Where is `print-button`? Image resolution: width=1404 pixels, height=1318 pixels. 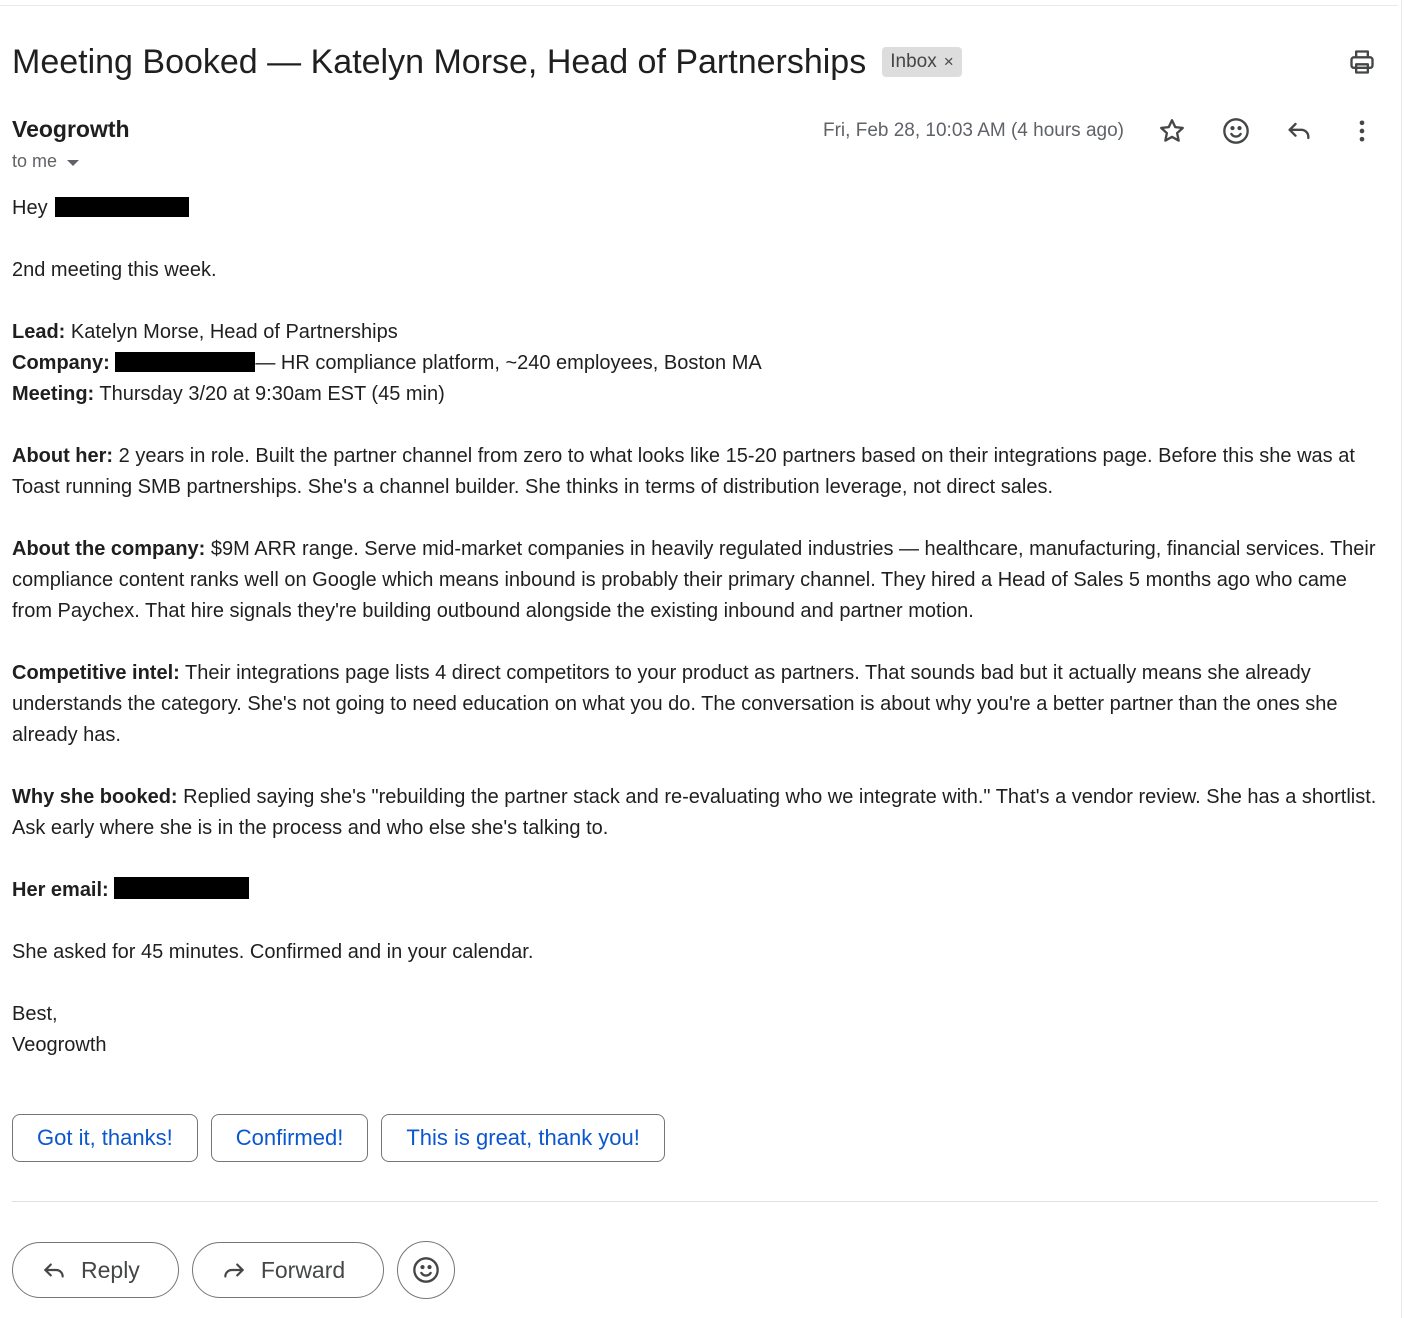
print-button is located at coordinates (1362, 62).